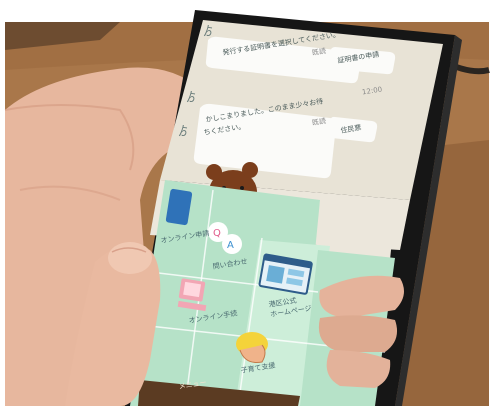 This screenshot has width=493, height=410. Describe the element at coordinates (285, 274) in the screenshot. I see `browser-icon` at that location.